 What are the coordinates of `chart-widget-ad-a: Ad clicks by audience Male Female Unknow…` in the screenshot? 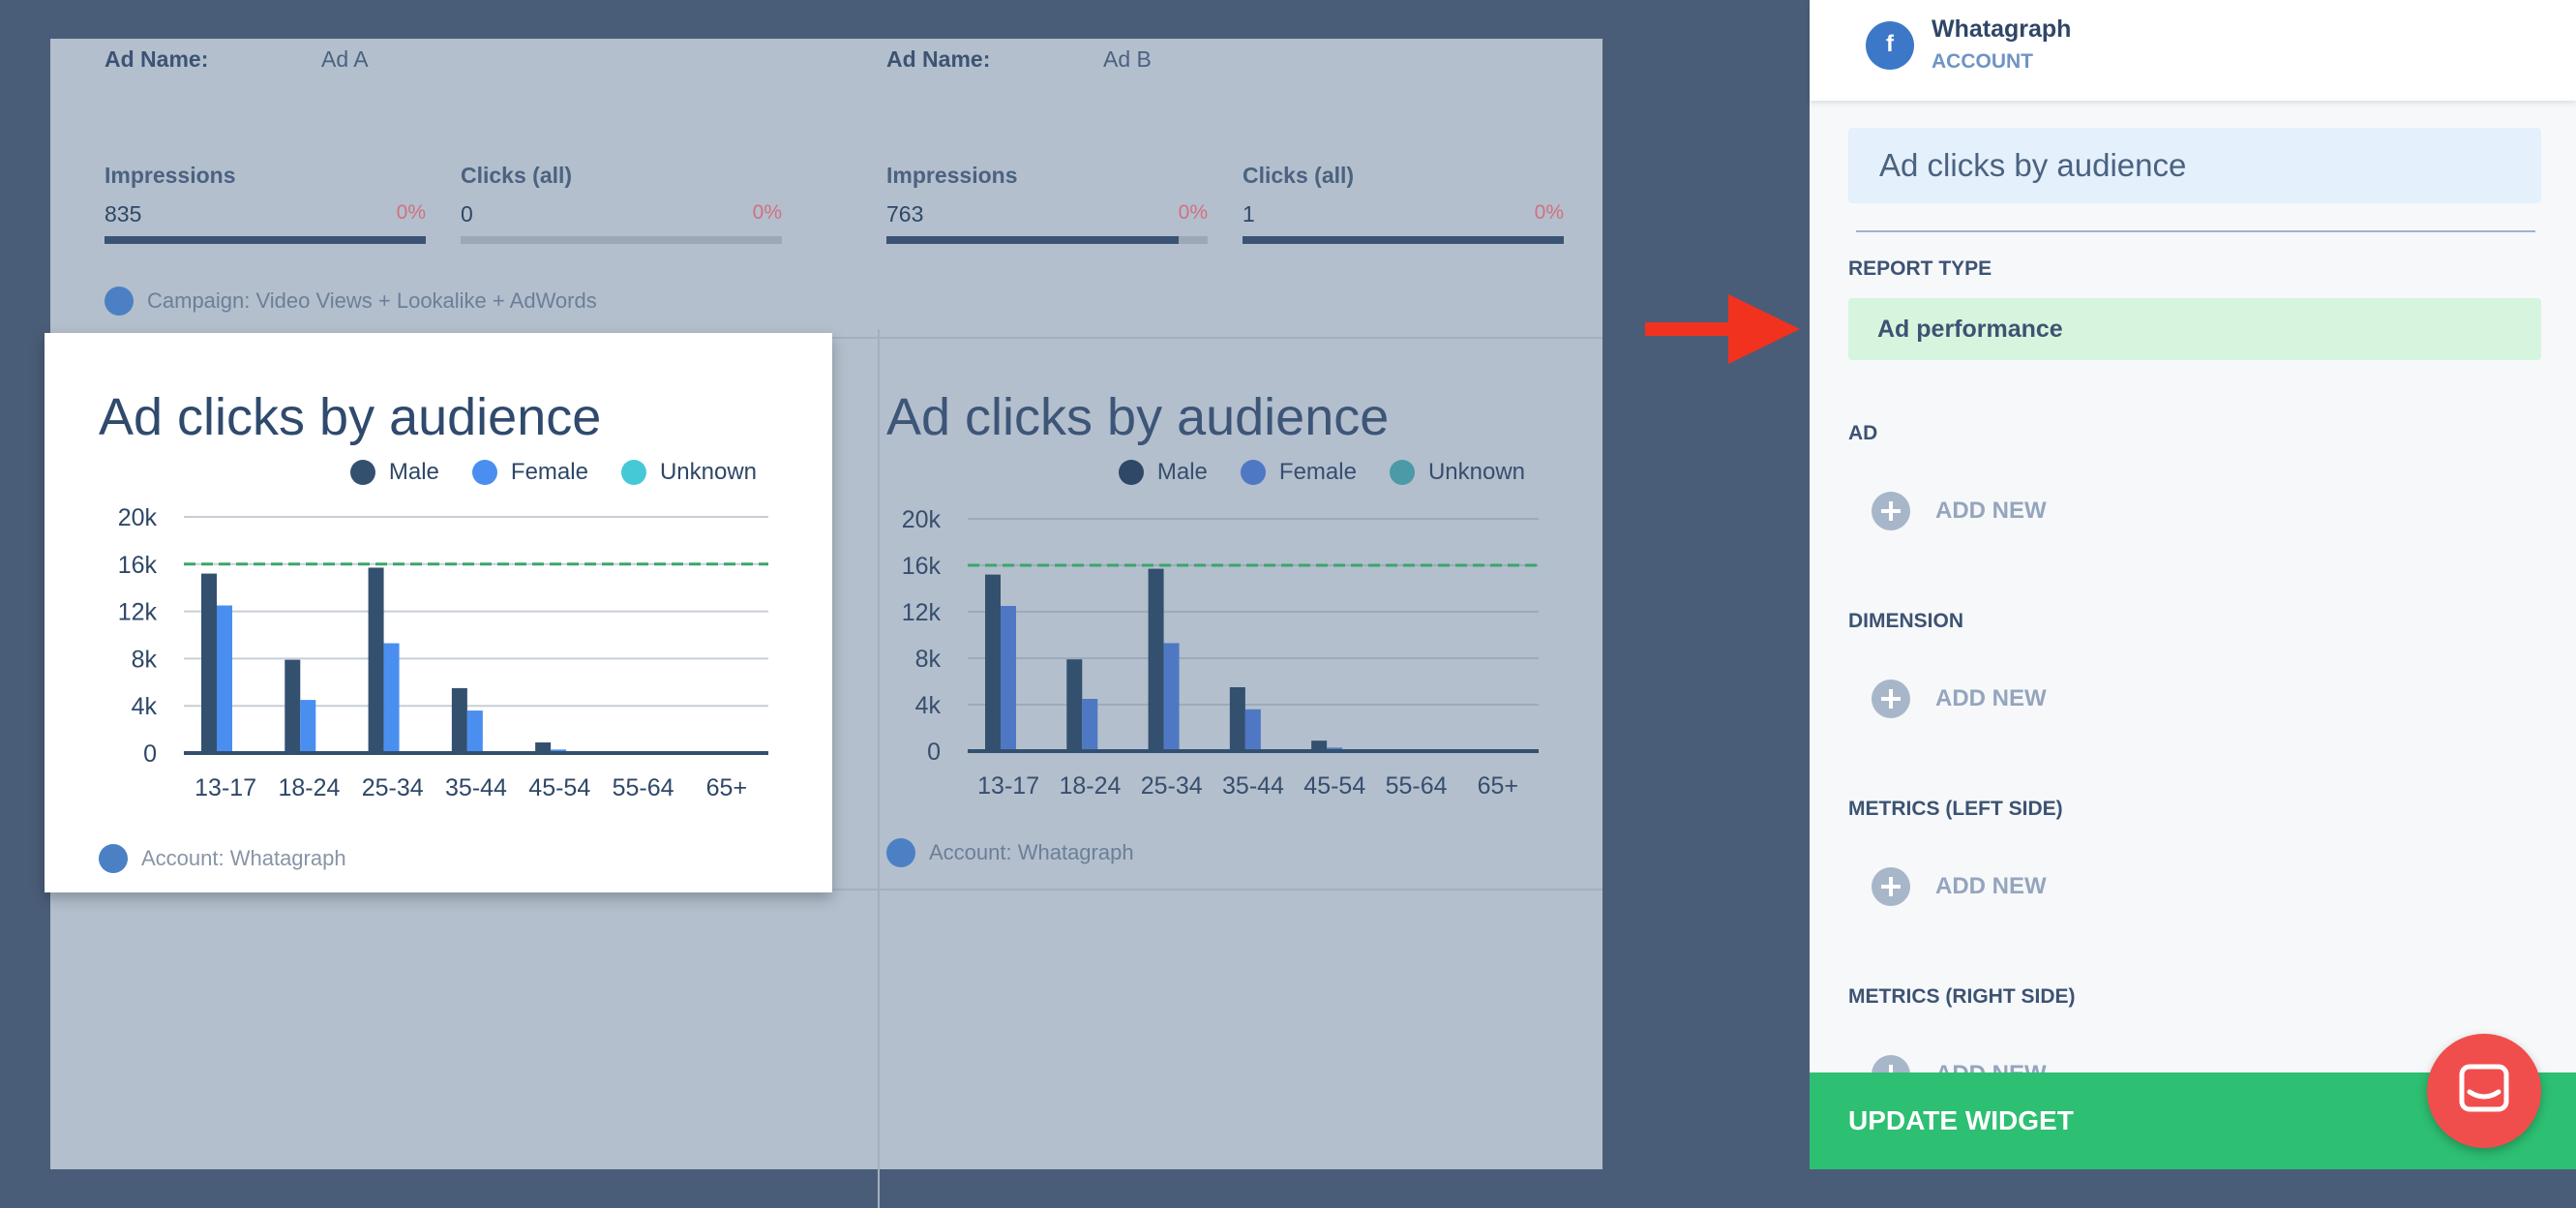 It's located at (438, 612).